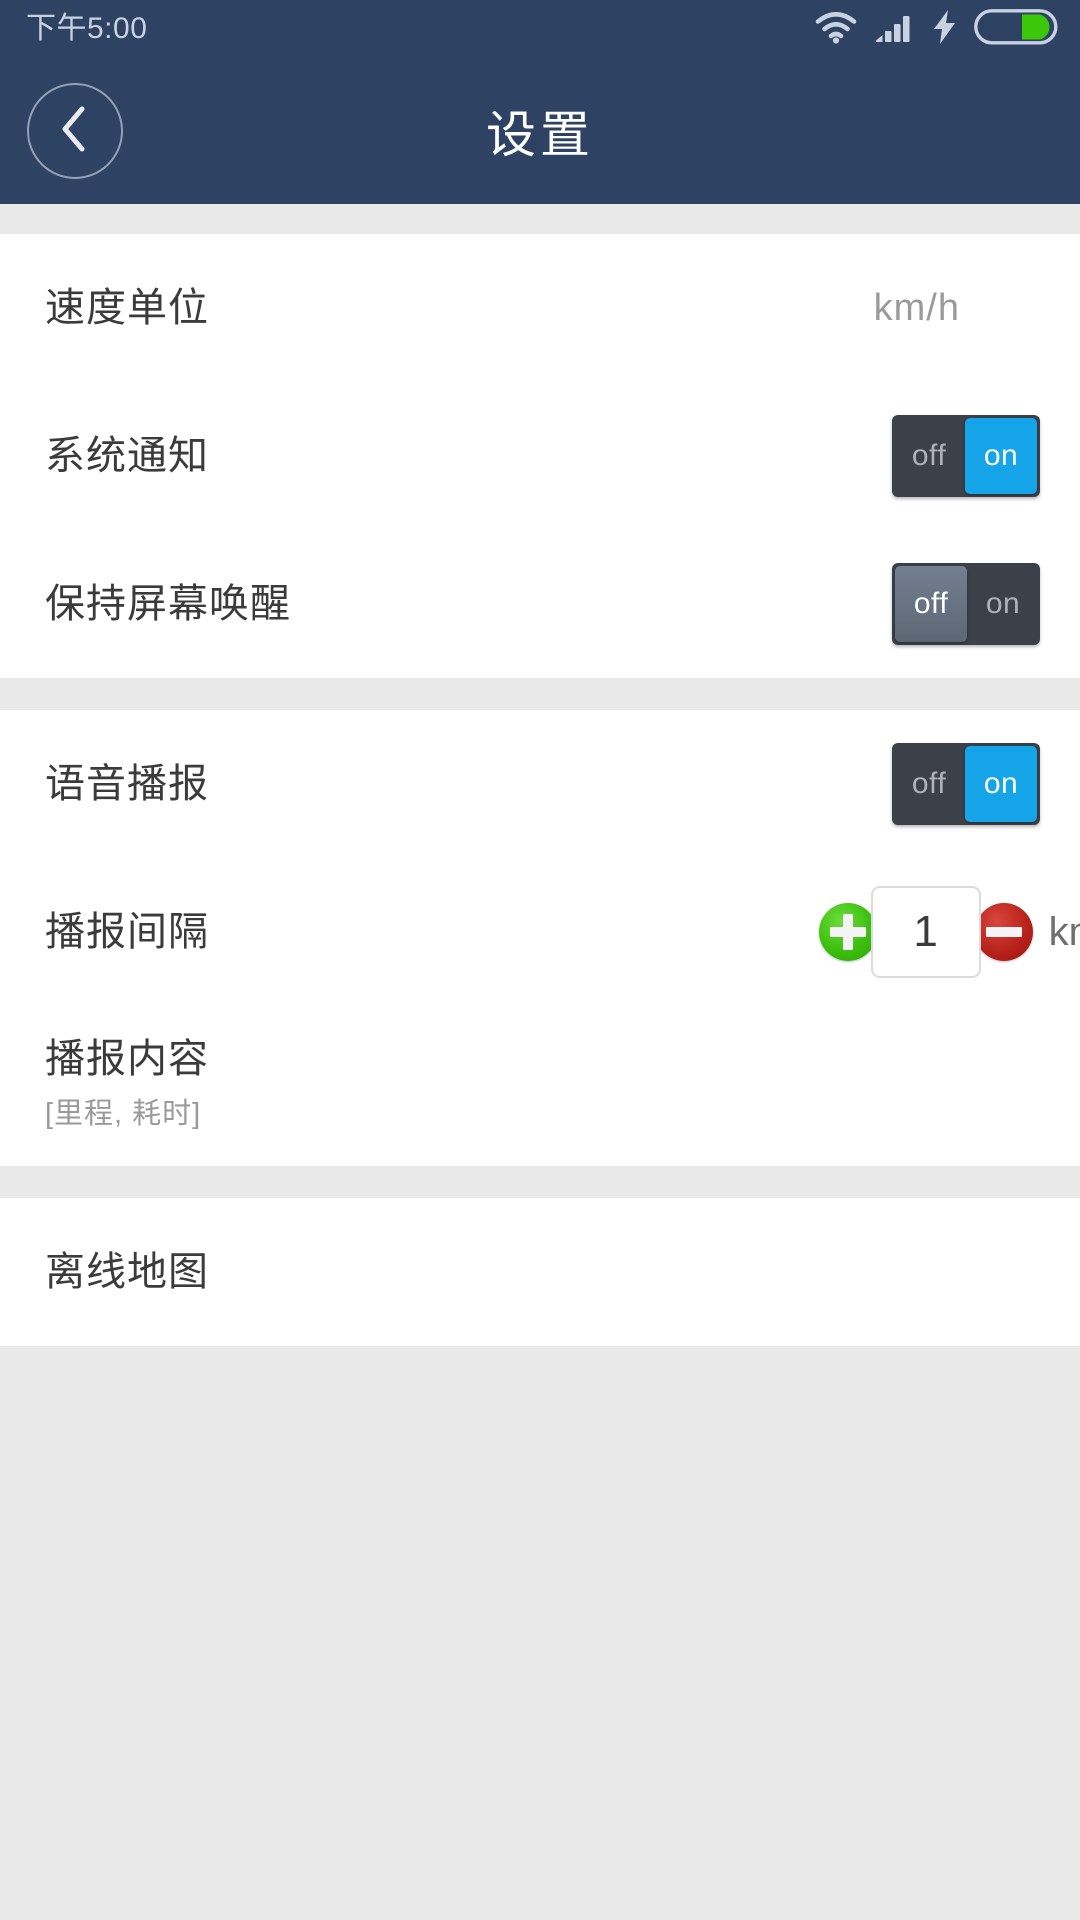  I want to click on row-label: 速度单位, so click(127, 308).